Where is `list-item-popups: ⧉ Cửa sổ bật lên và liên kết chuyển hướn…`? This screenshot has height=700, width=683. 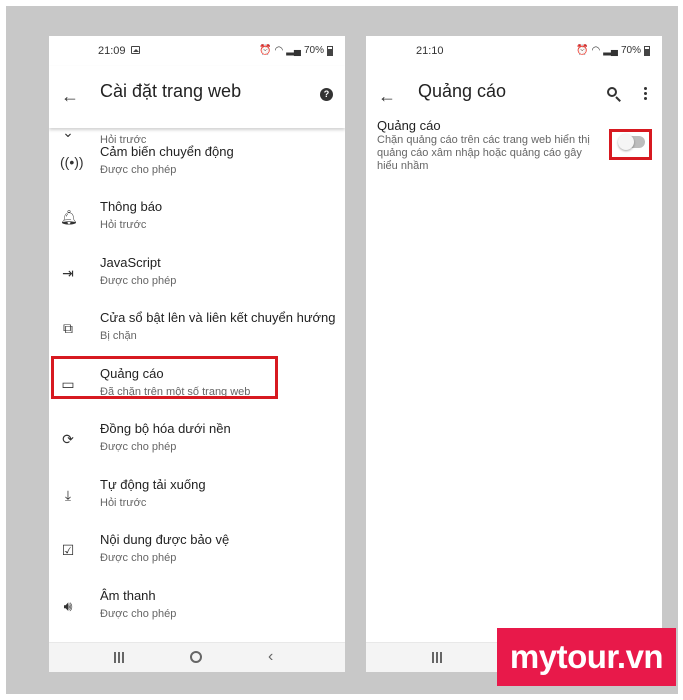
list-item-popups: ⧉ Cửa sổ bật lên và liên kết chuyển hướn… is located at coordinates (197, 329).